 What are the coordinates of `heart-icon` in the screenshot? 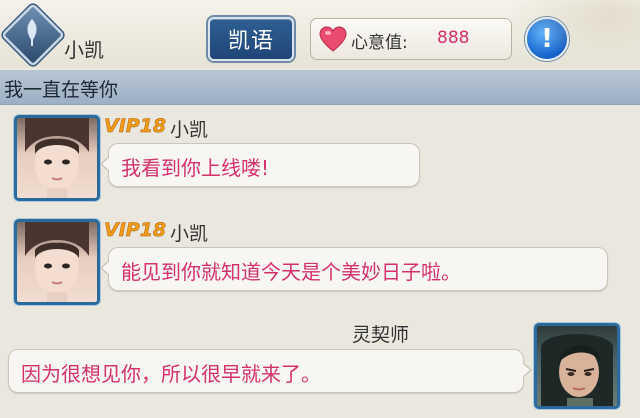 It's located at (333, 39).